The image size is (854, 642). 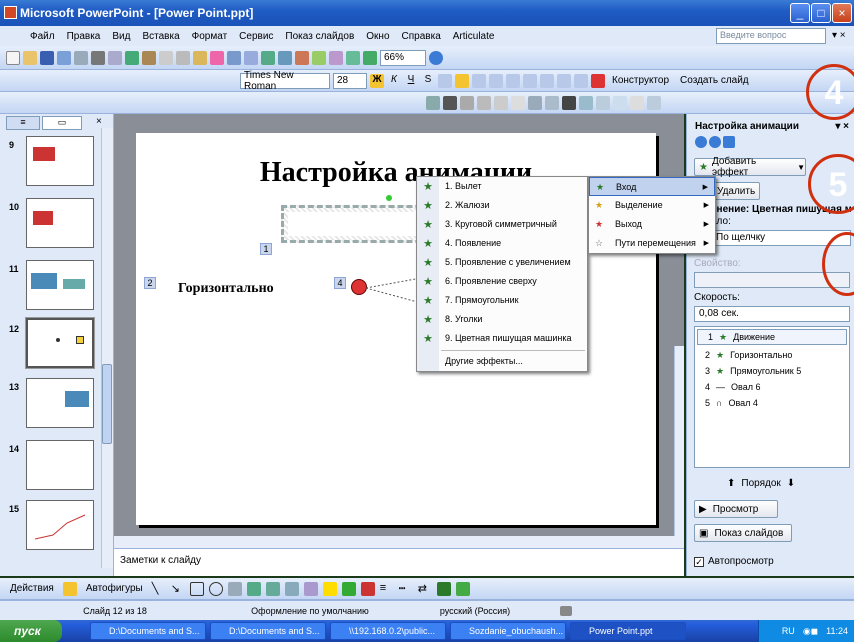 I want to click on menu-help: Справка, so click(x=421, y=36).